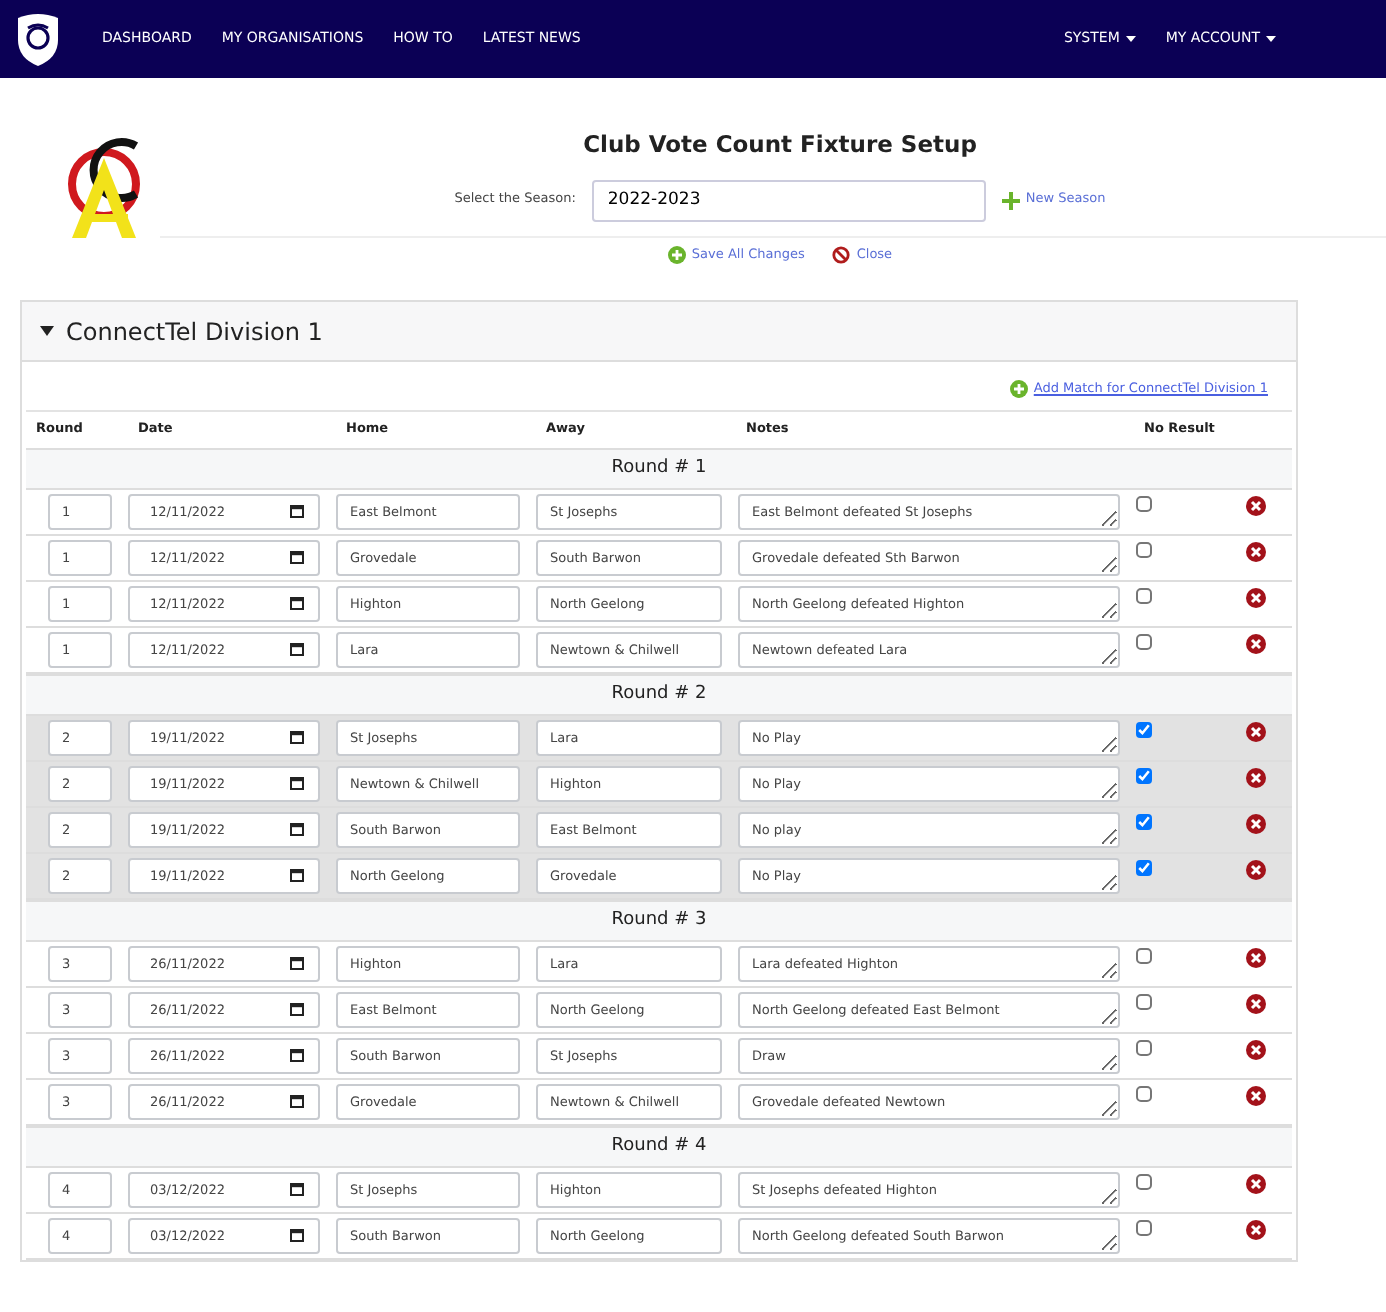 This screenshot has width=1386, height=1312. Describe the element at coordinates (659, 920) in the screenshot. I see `round-header: Round # 3` at that location.